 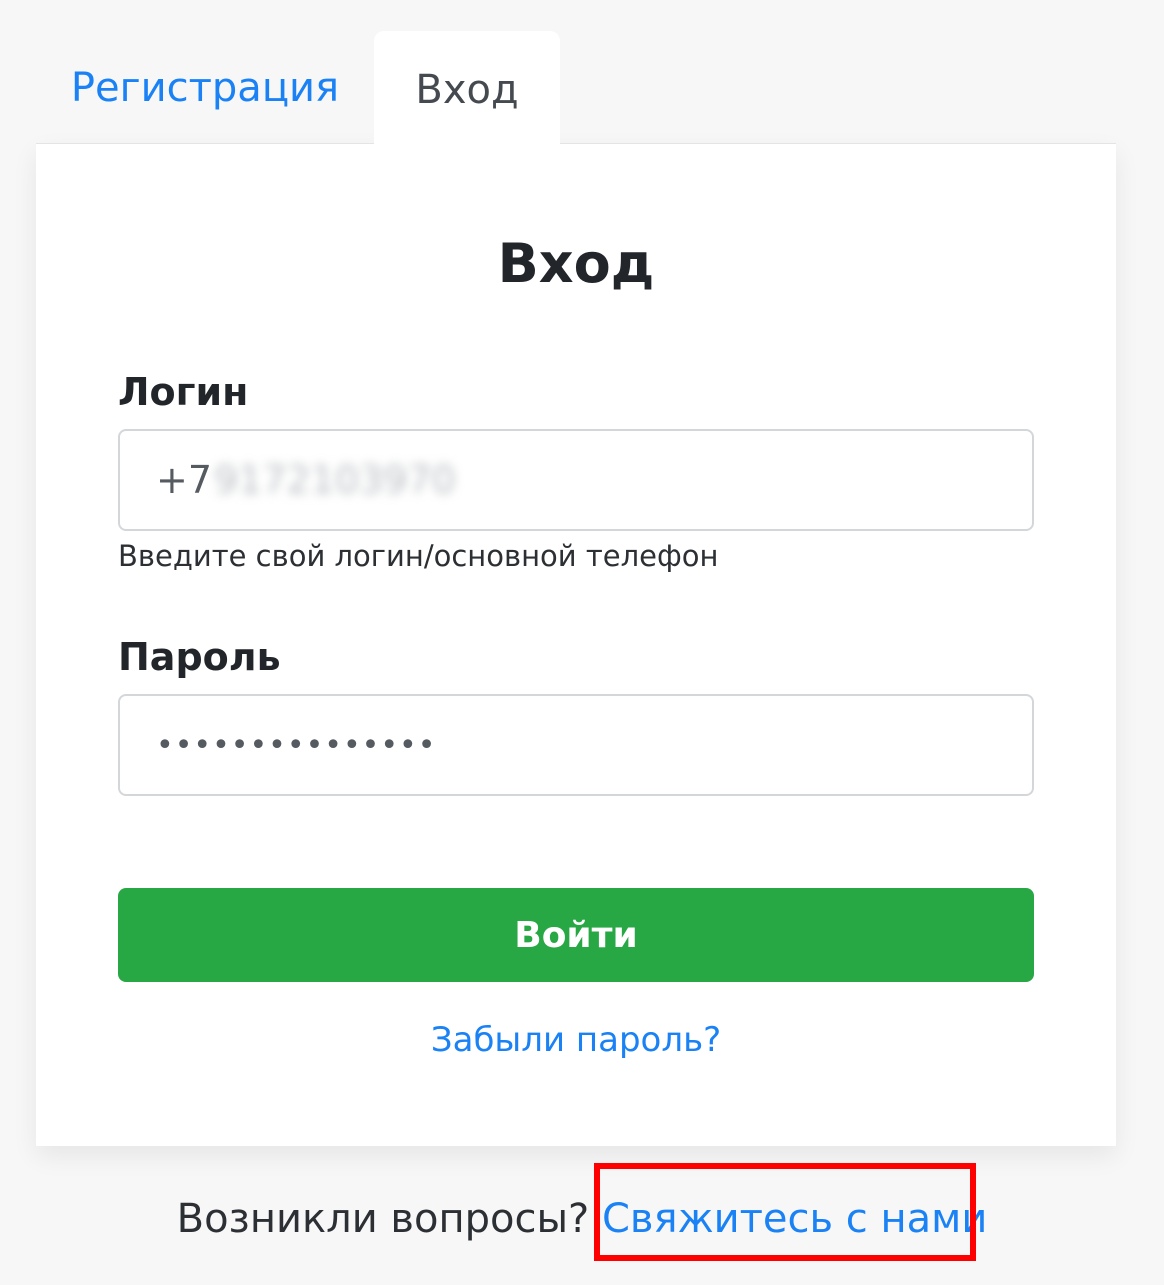 What do you see at coordinates (576, 745) in the screenshot?
I see `password-input: •••••••••••••••` at bounding box center [576, 745].